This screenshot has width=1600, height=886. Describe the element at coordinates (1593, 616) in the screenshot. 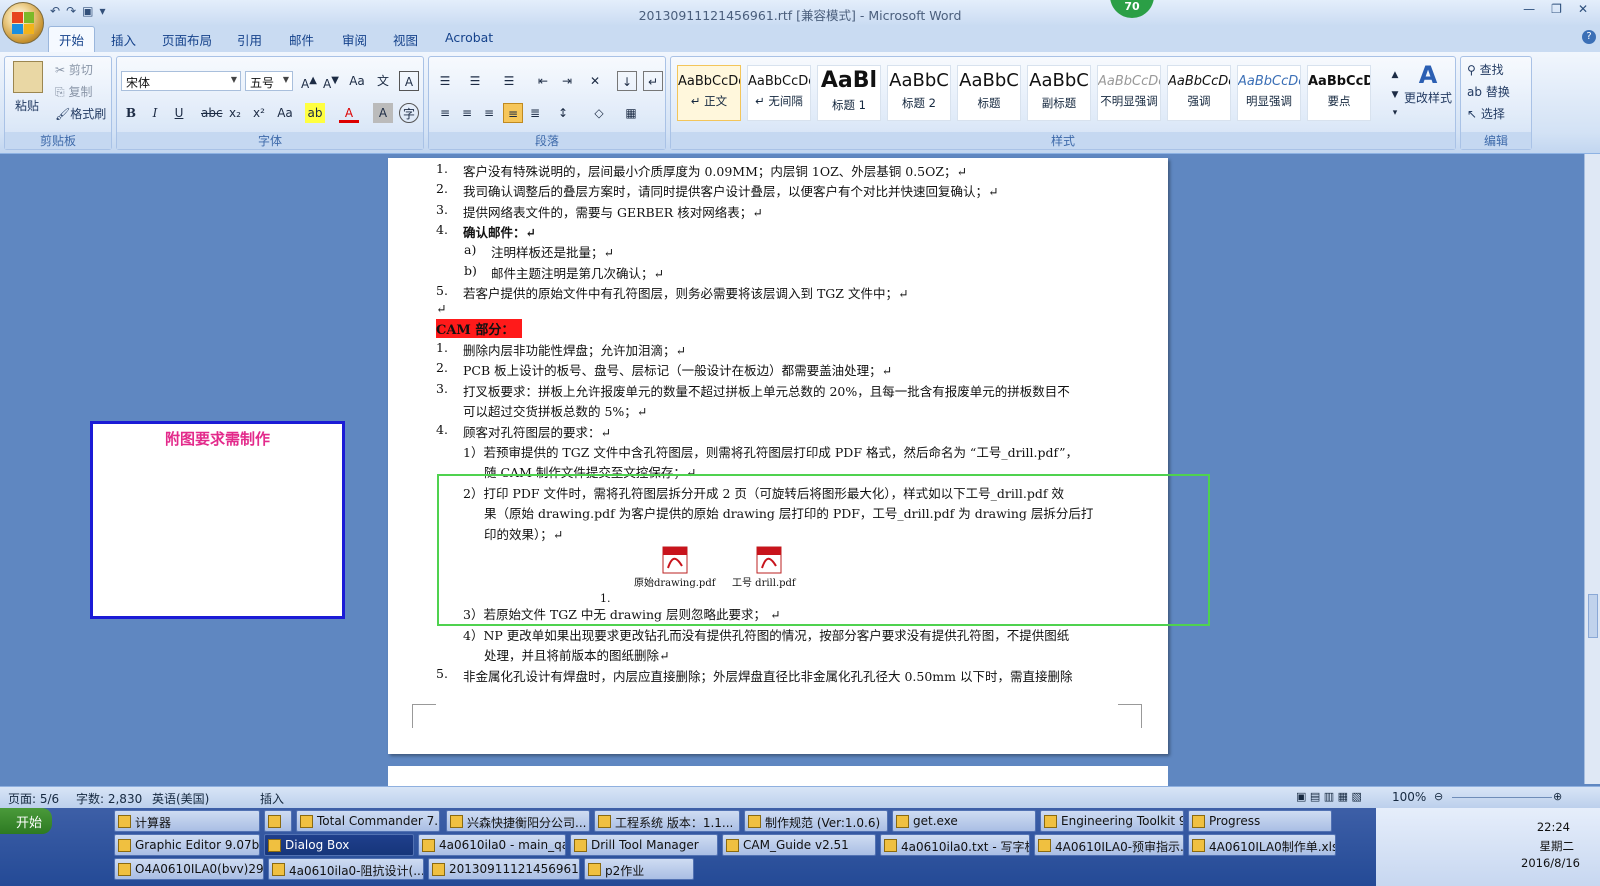

I see `scroll-thumb` at that location.